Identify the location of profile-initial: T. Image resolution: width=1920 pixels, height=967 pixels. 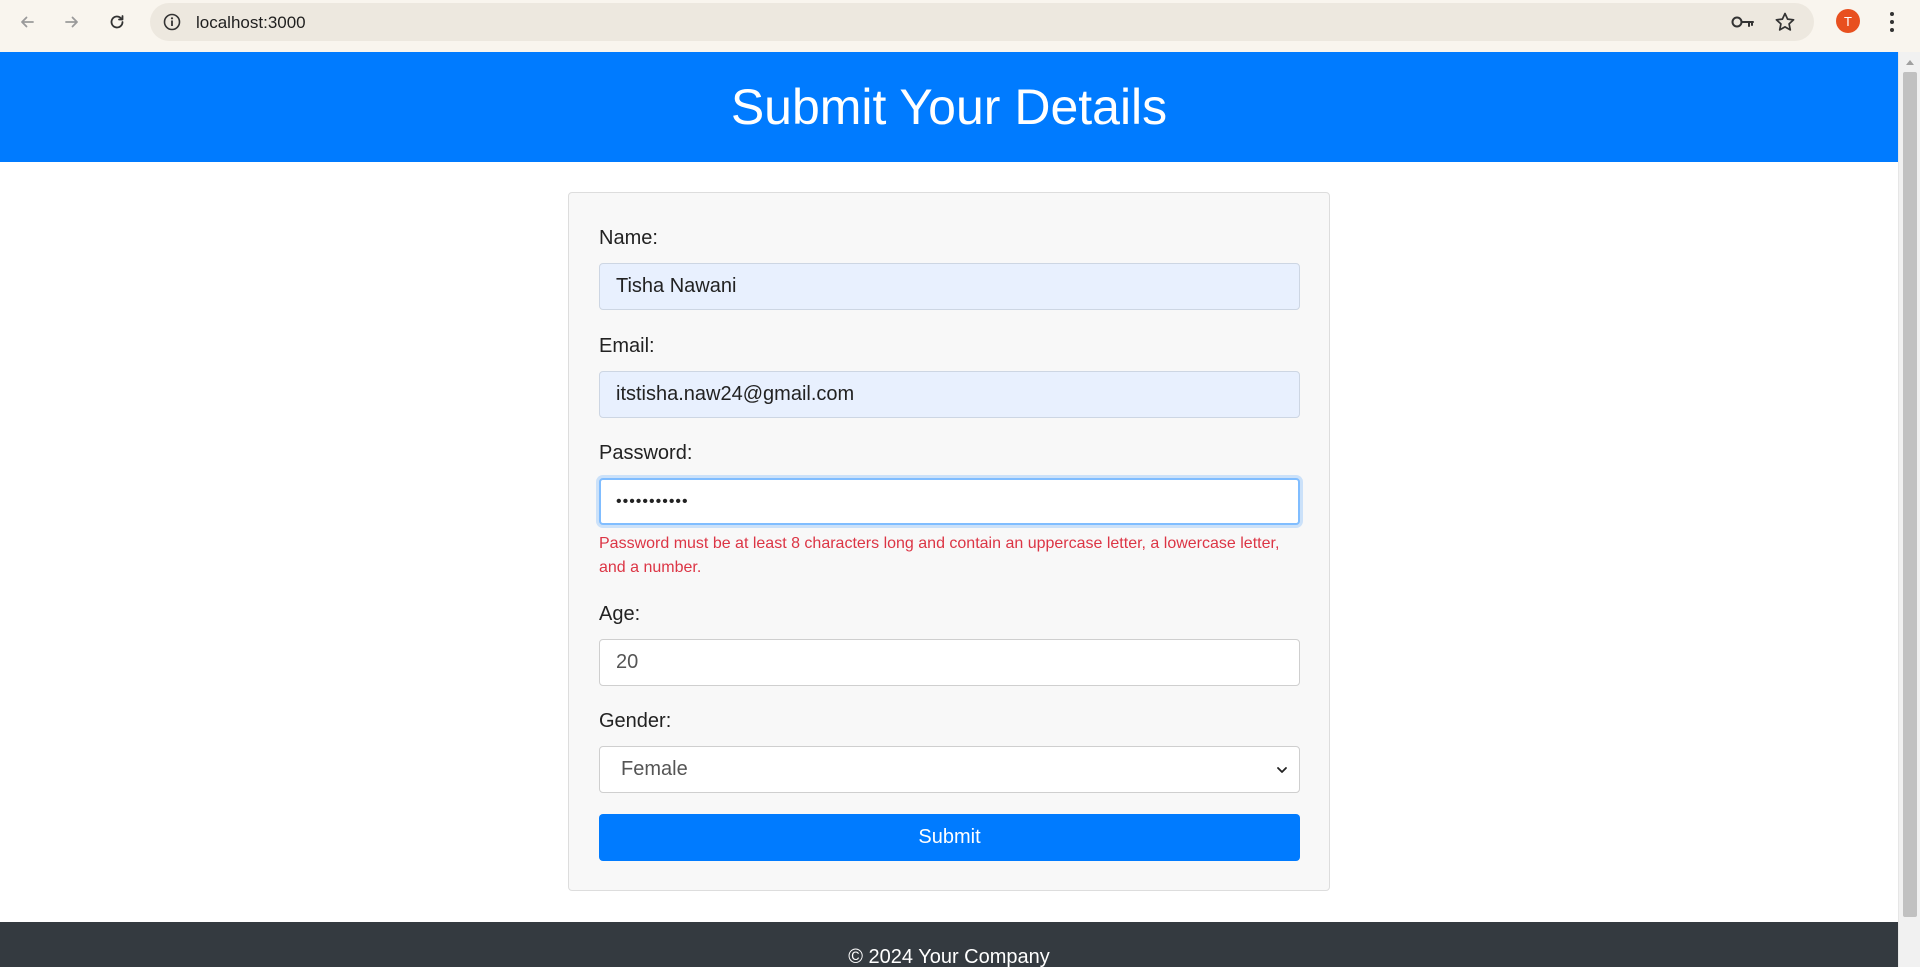
(1848, 21).